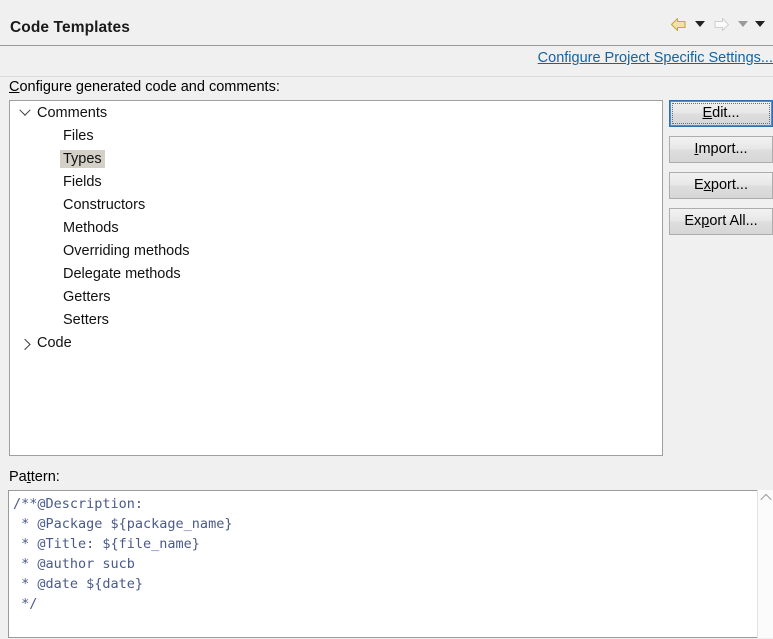 The image size is (773, 639). I want to click on button-label-pre: E, so click(699, 185).